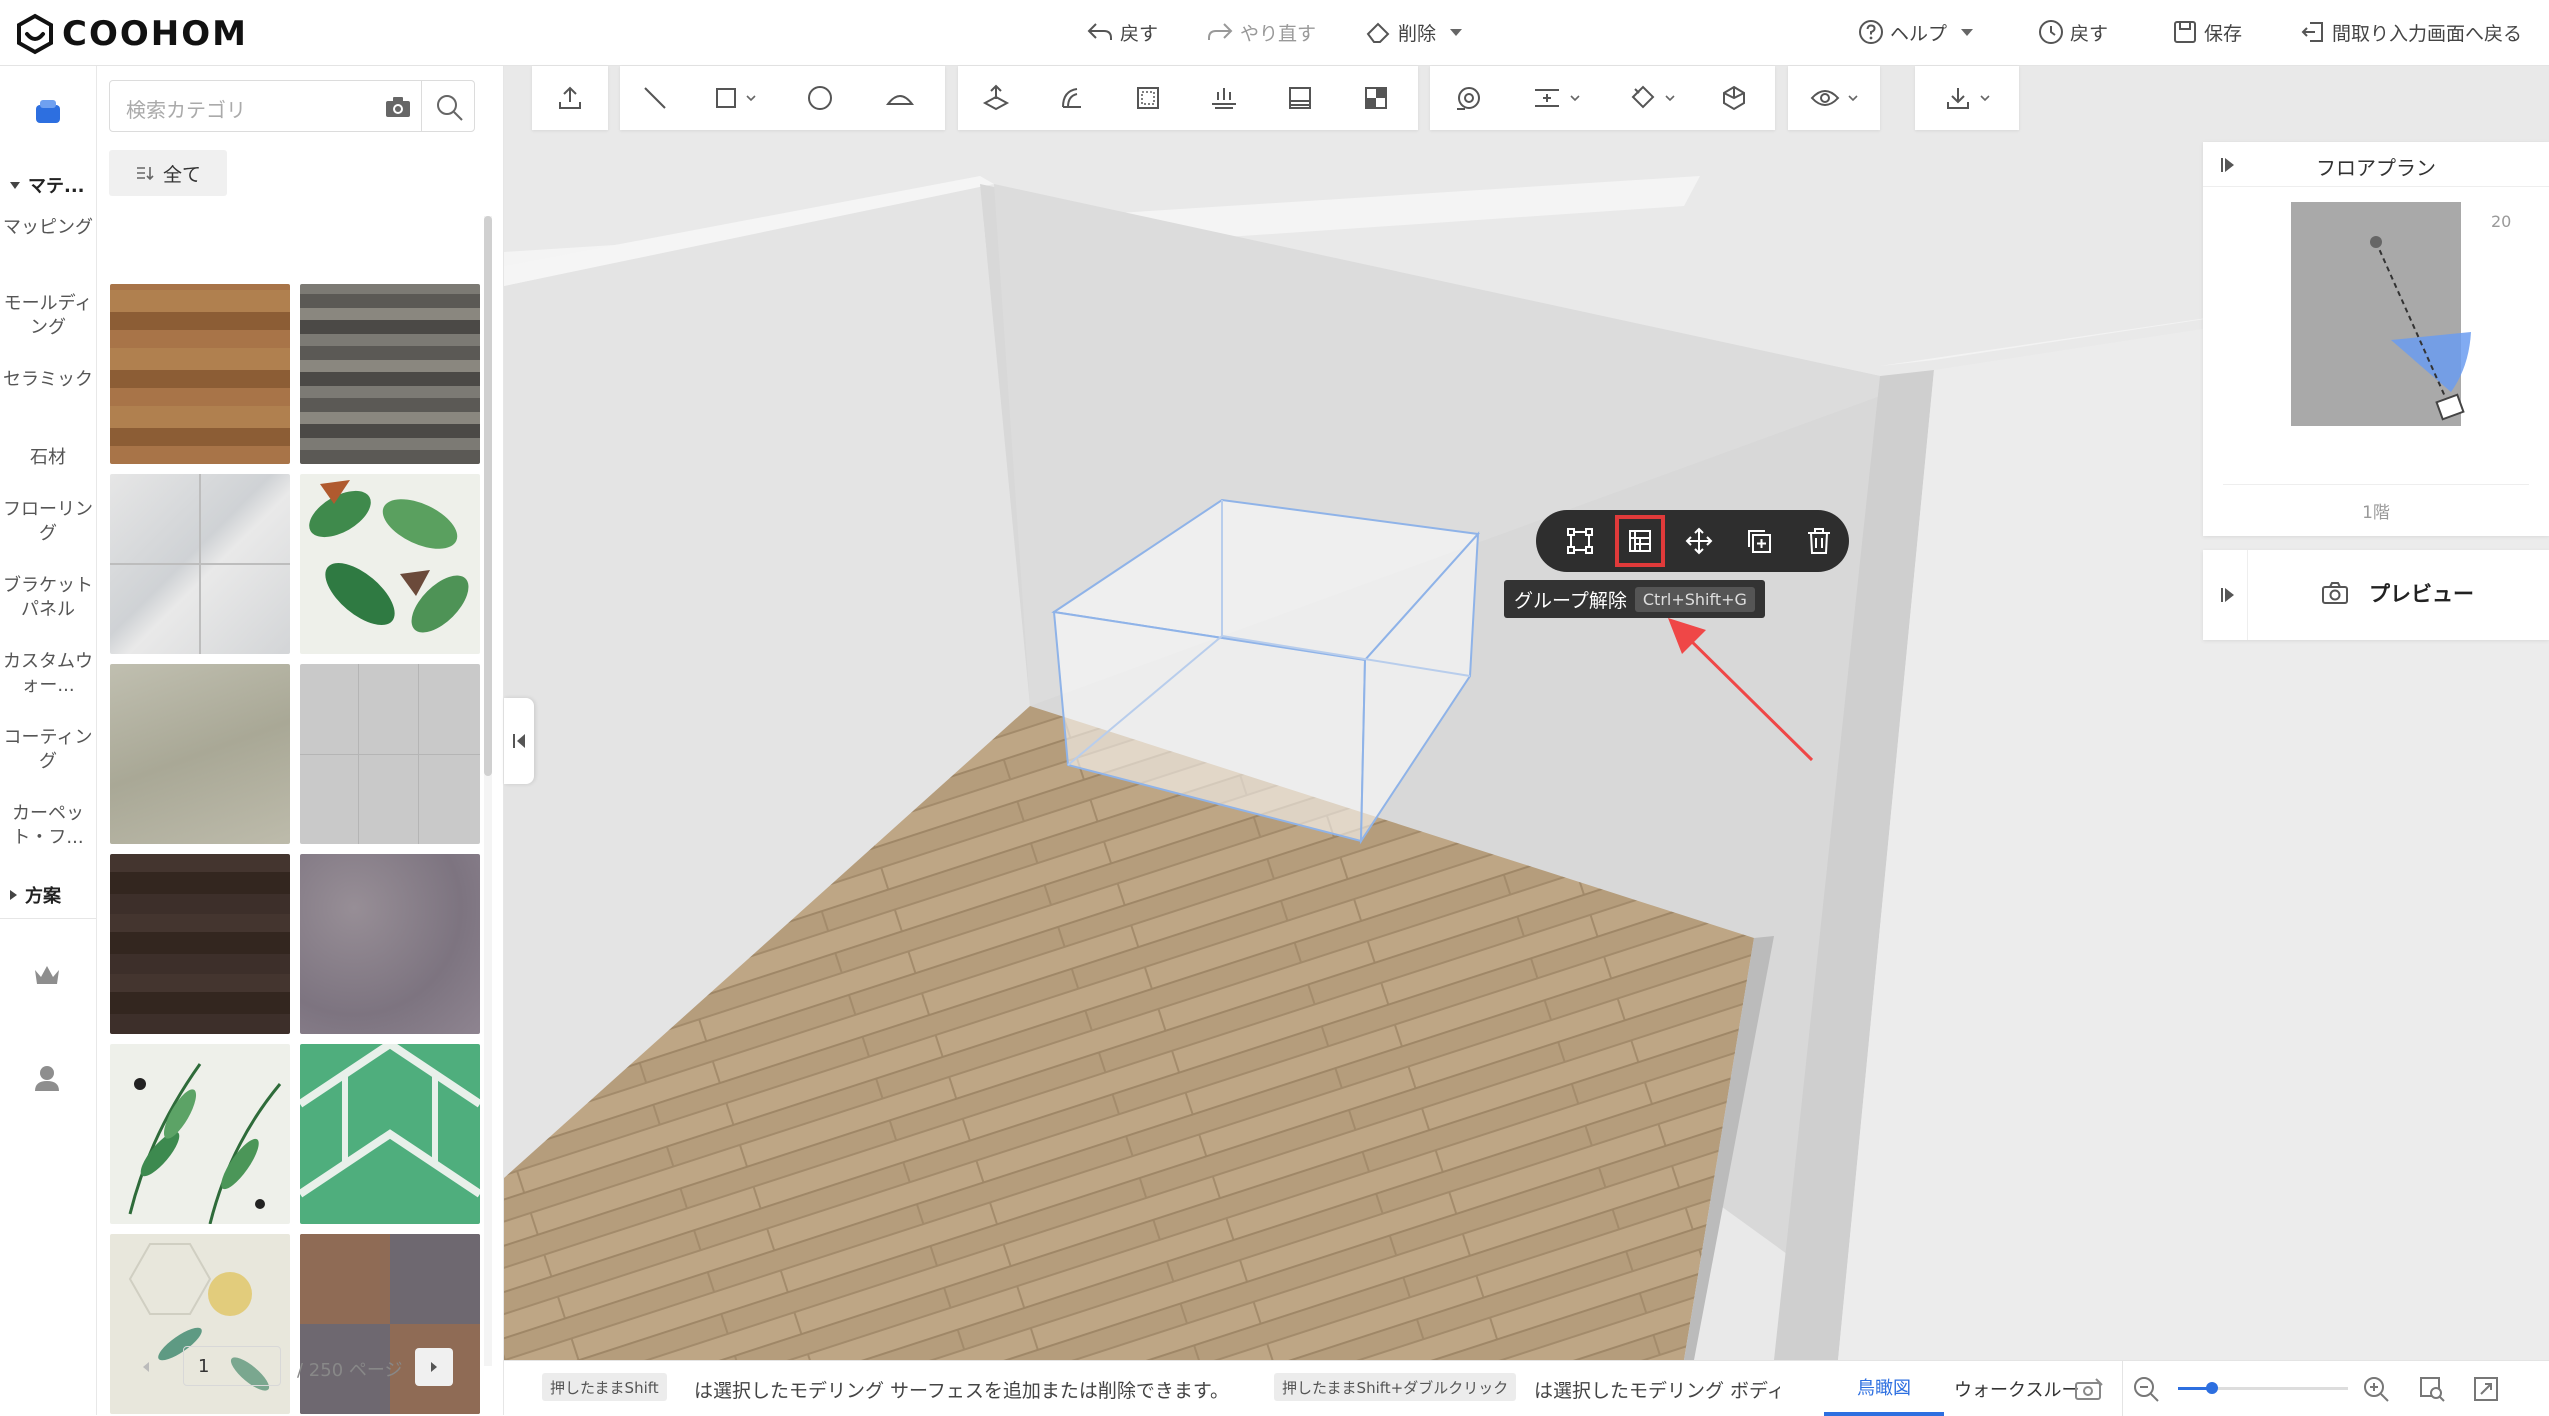 This screenshot has width=2549, height=1416. I want to click on distribute-tool-button, so click(1556, 98).